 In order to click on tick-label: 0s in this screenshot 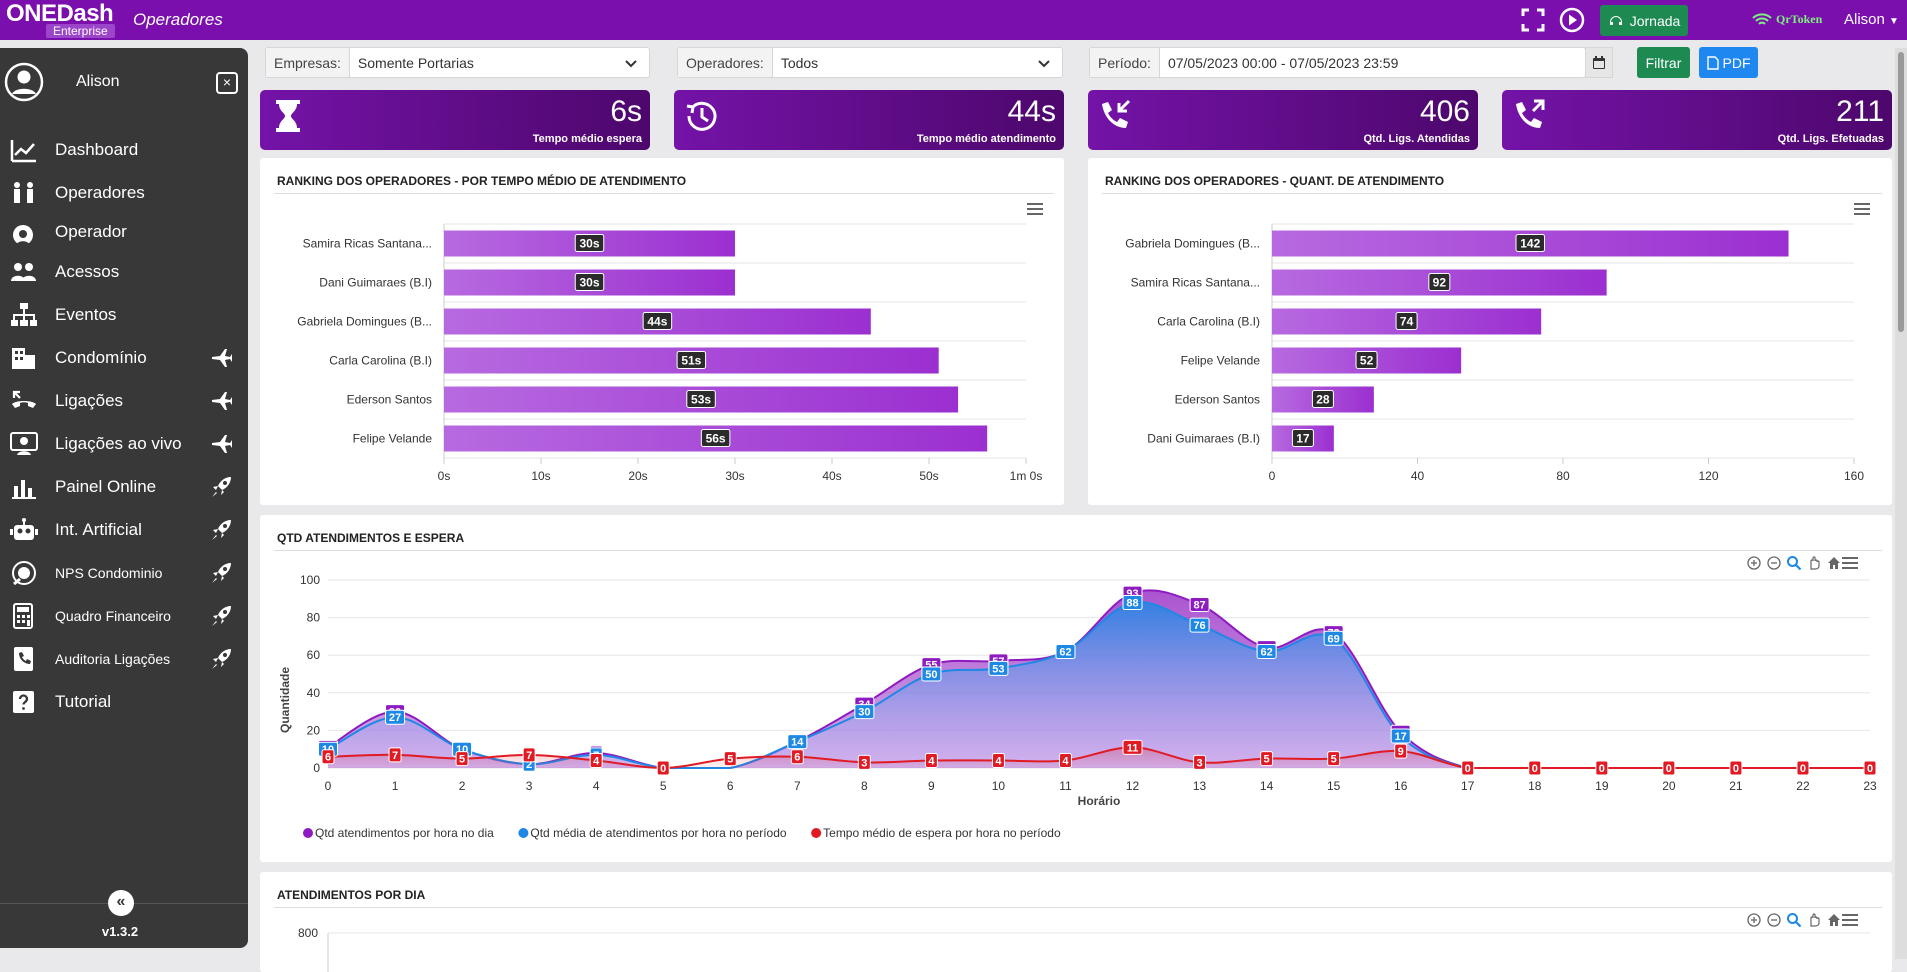, I will do `click(444, 476)`.